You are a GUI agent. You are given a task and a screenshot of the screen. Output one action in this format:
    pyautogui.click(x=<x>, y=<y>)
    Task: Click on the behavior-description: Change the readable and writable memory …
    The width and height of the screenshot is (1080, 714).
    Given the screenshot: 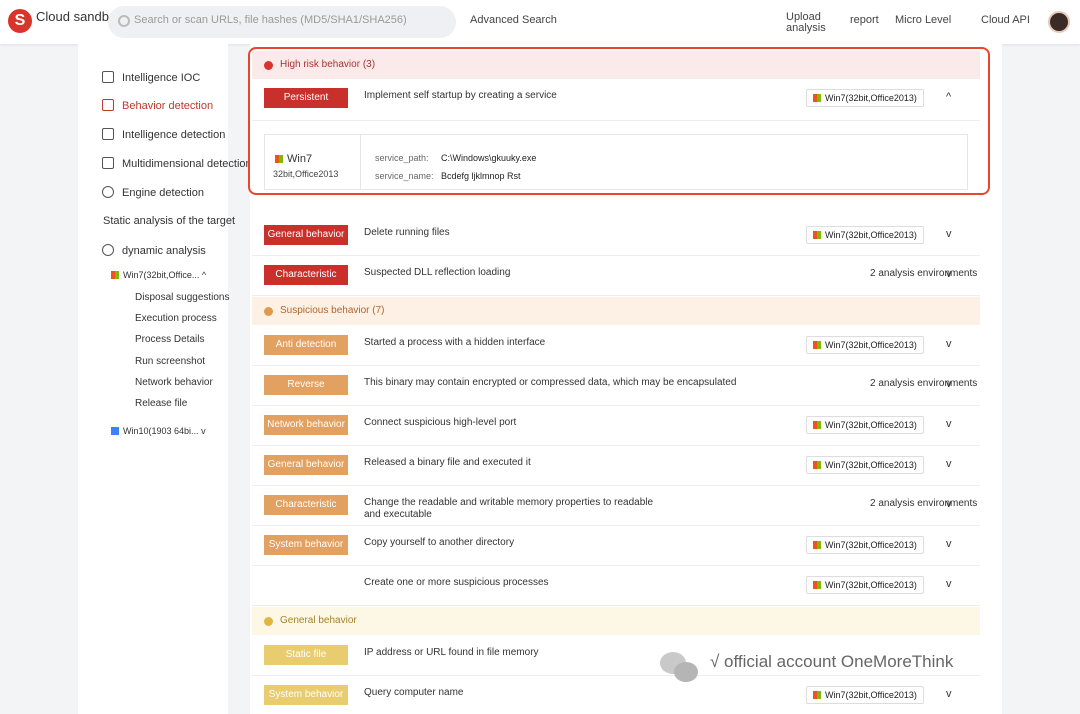 What is the action you would take?
    pyautogui.click(x=509, y=508)
    